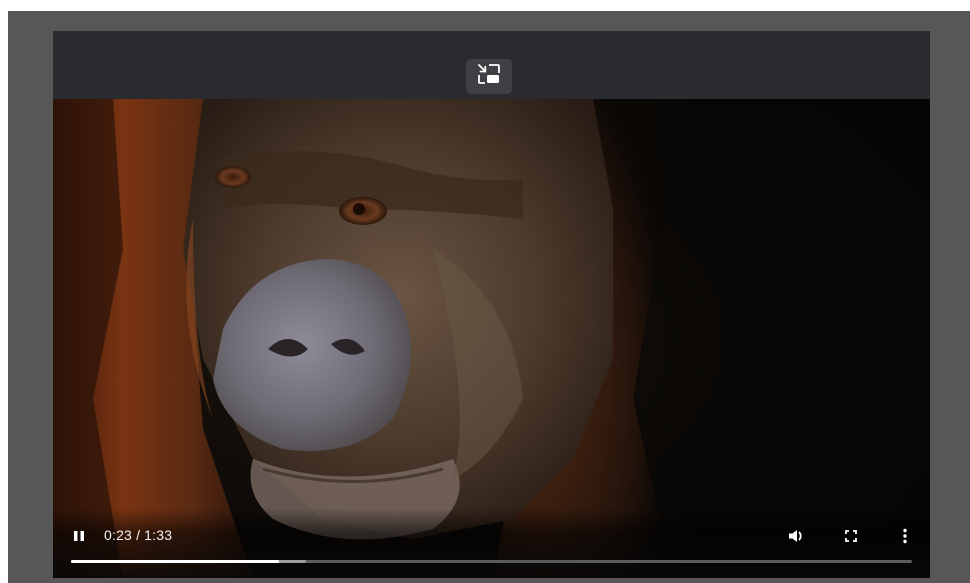  What do you see at coordinates (158, 535) in the screenshot?
I see `duration: 1:33` at bounding box center [158, 535].